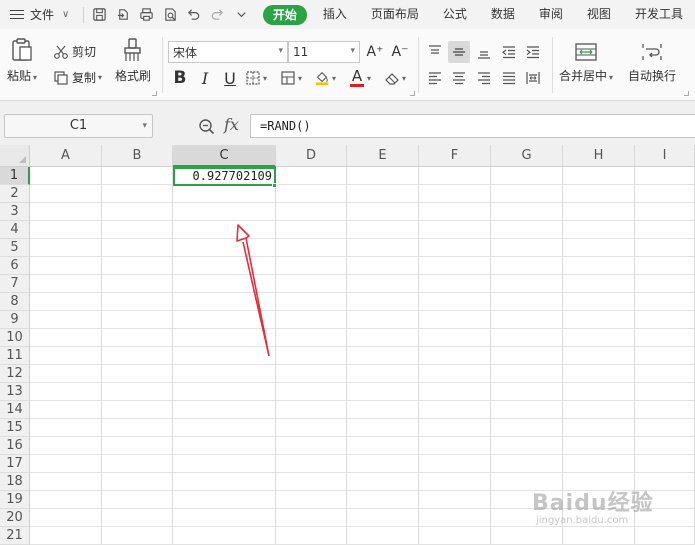  Describe the element at coordinates (311, 156) in the screenshot. I see `column-header-d: D` at that location.